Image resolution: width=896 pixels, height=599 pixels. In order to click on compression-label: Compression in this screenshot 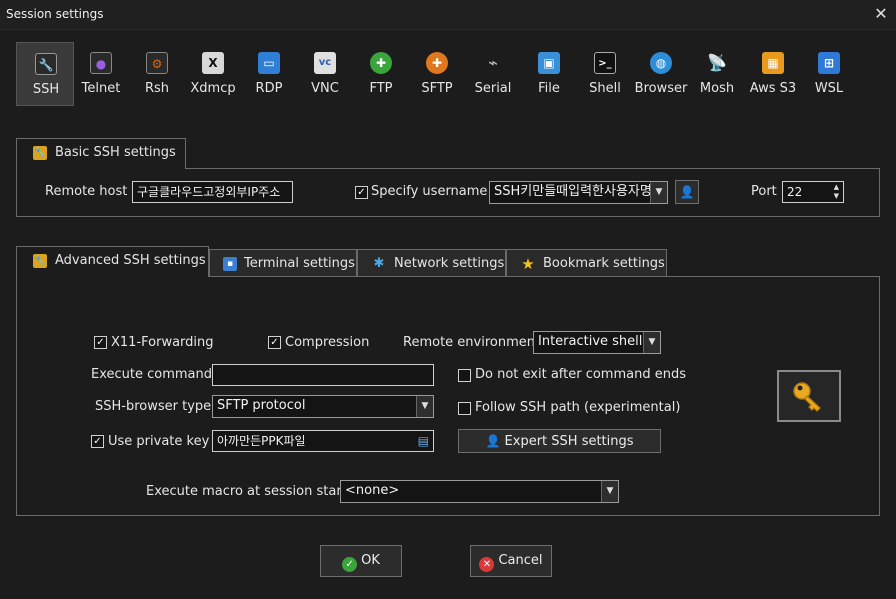, I will do `click(327, 342)`.